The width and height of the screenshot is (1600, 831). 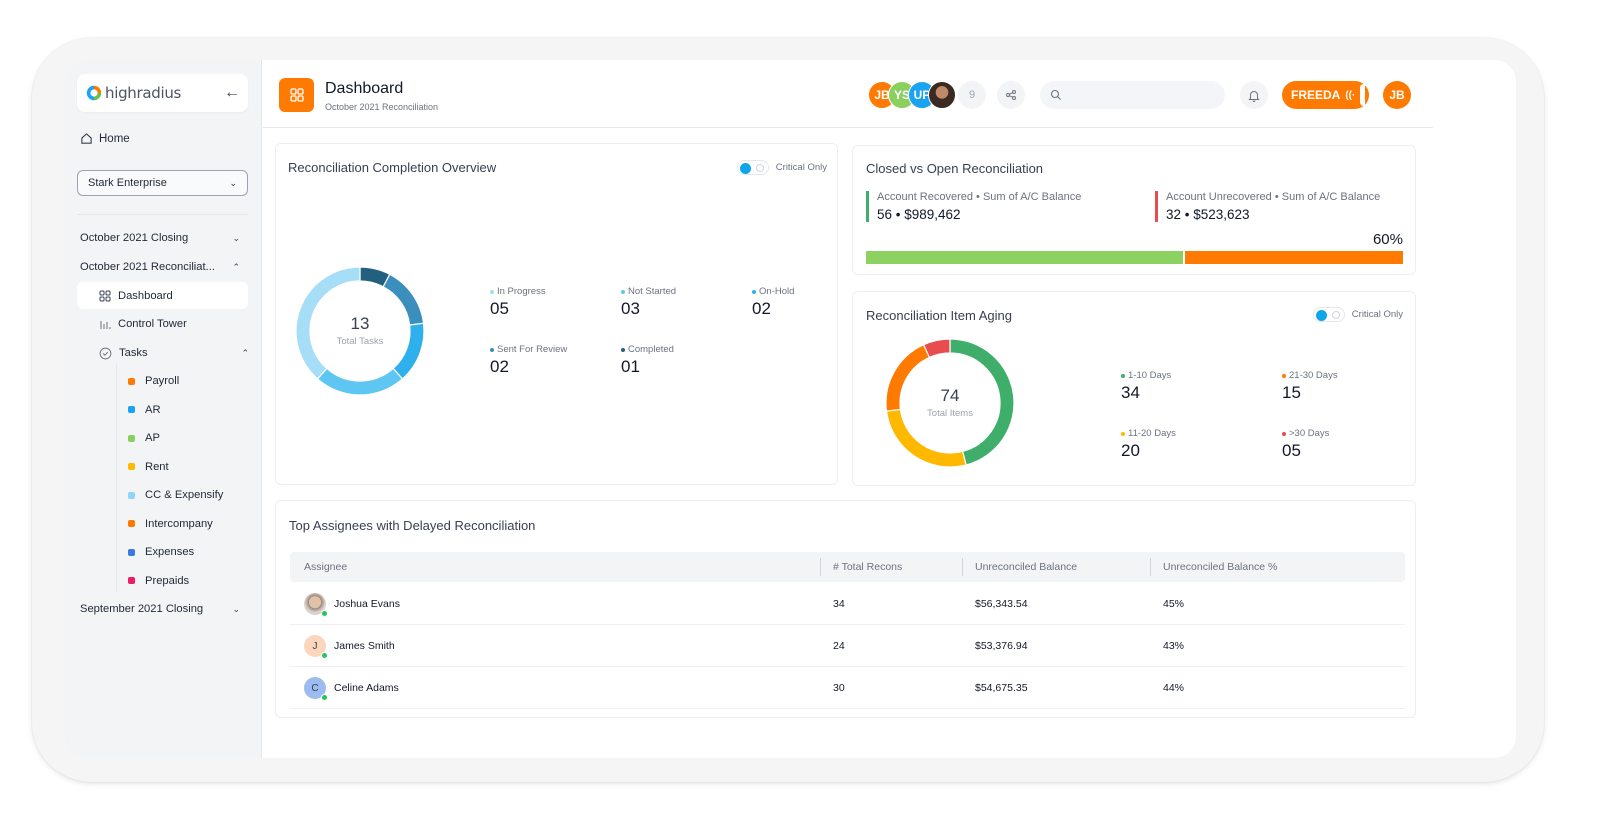 What do you see at coordinates (360, 381) in the screenshot?
I see `donut-segment-not-started` at bounding box center [360, 381].